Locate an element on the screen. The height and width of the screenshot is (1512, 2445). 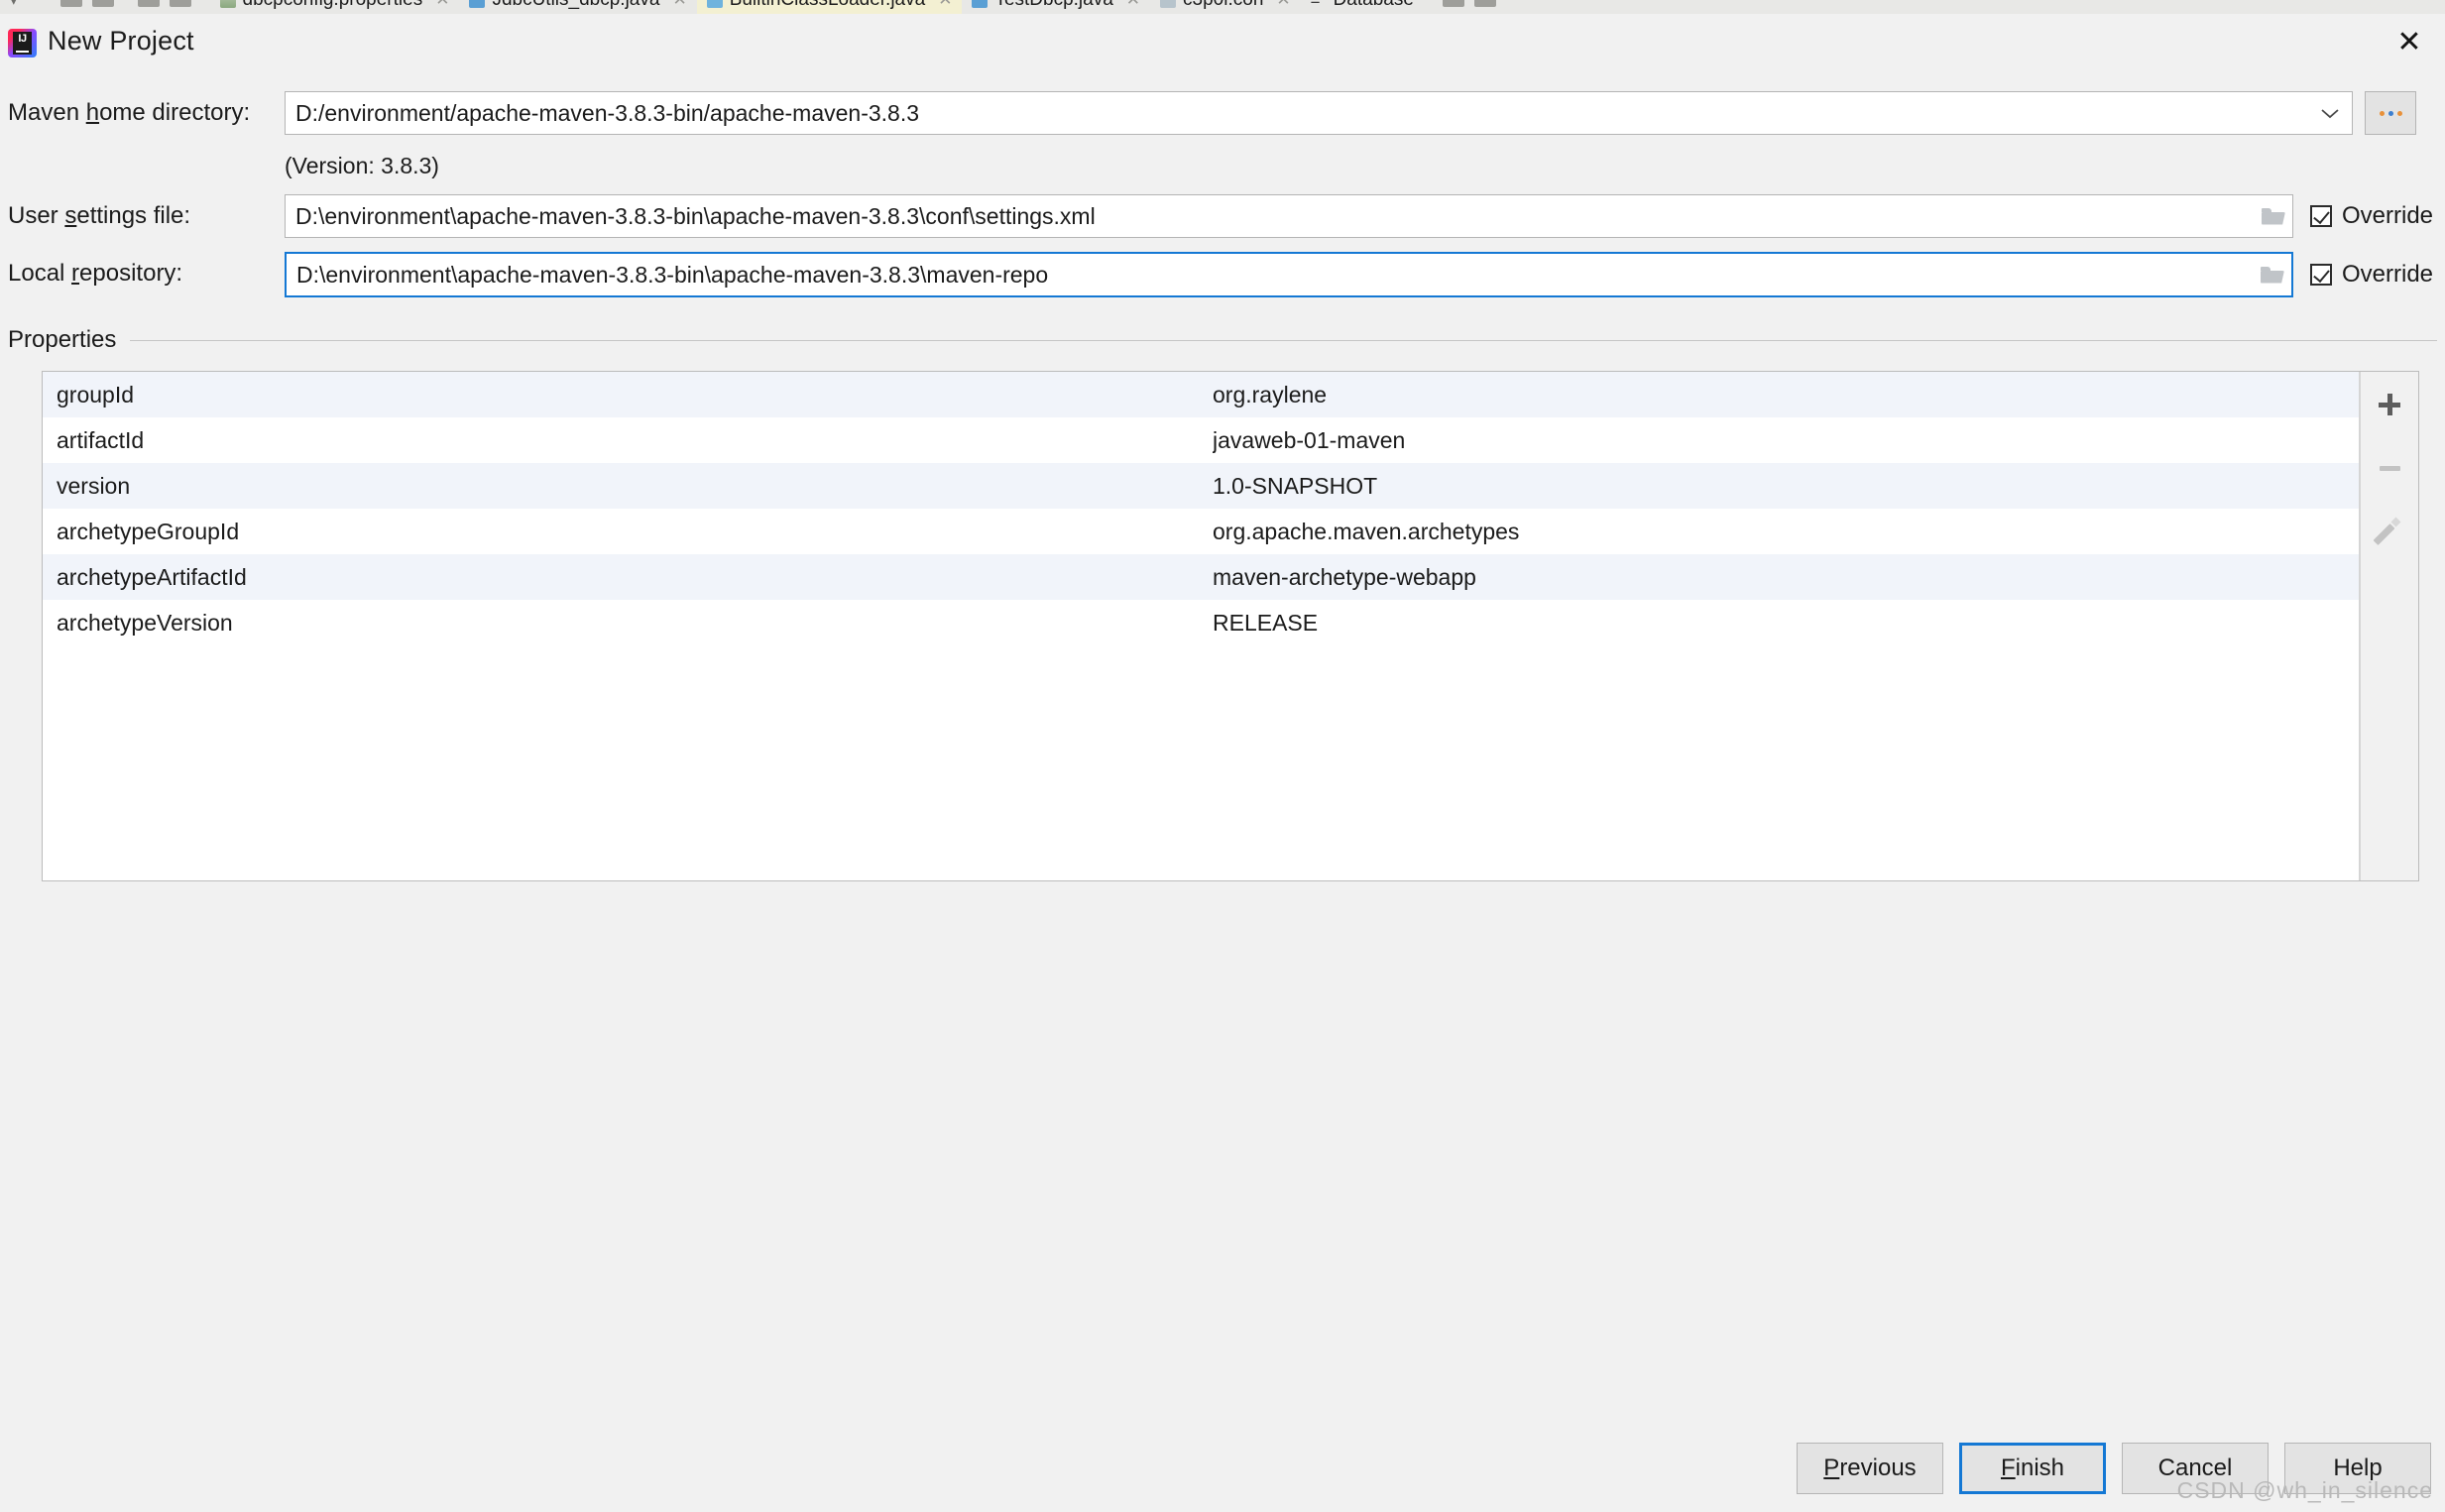
minus-icon is located at coordinates (2389, 468).